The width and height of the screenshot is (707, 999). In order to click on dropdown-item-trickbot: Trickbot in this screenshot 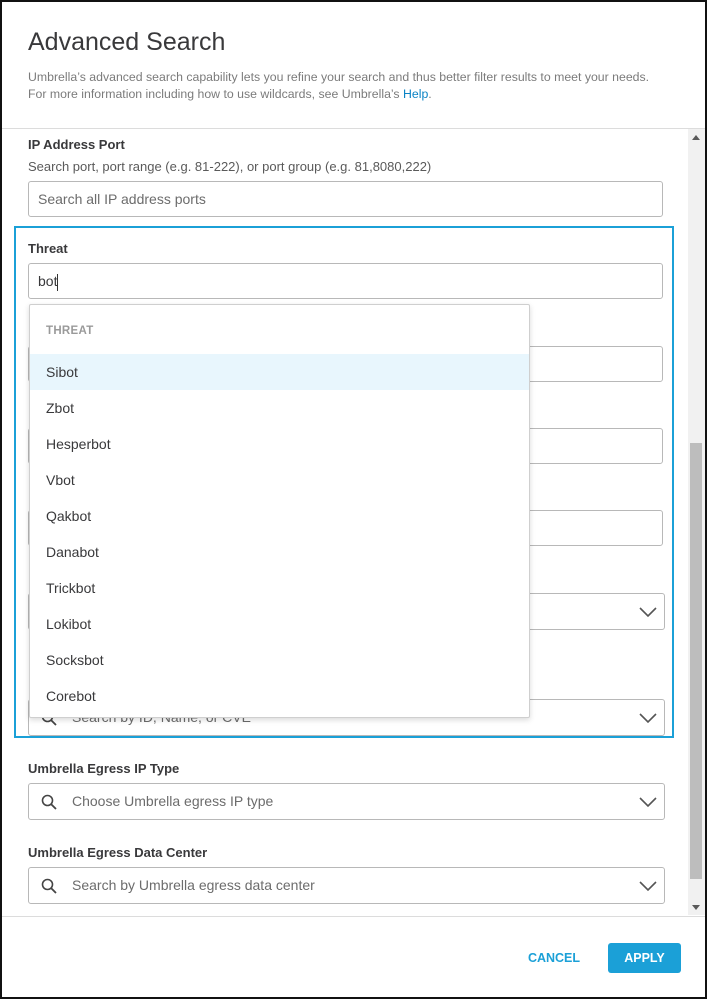, I will do `click(279, 588)`.